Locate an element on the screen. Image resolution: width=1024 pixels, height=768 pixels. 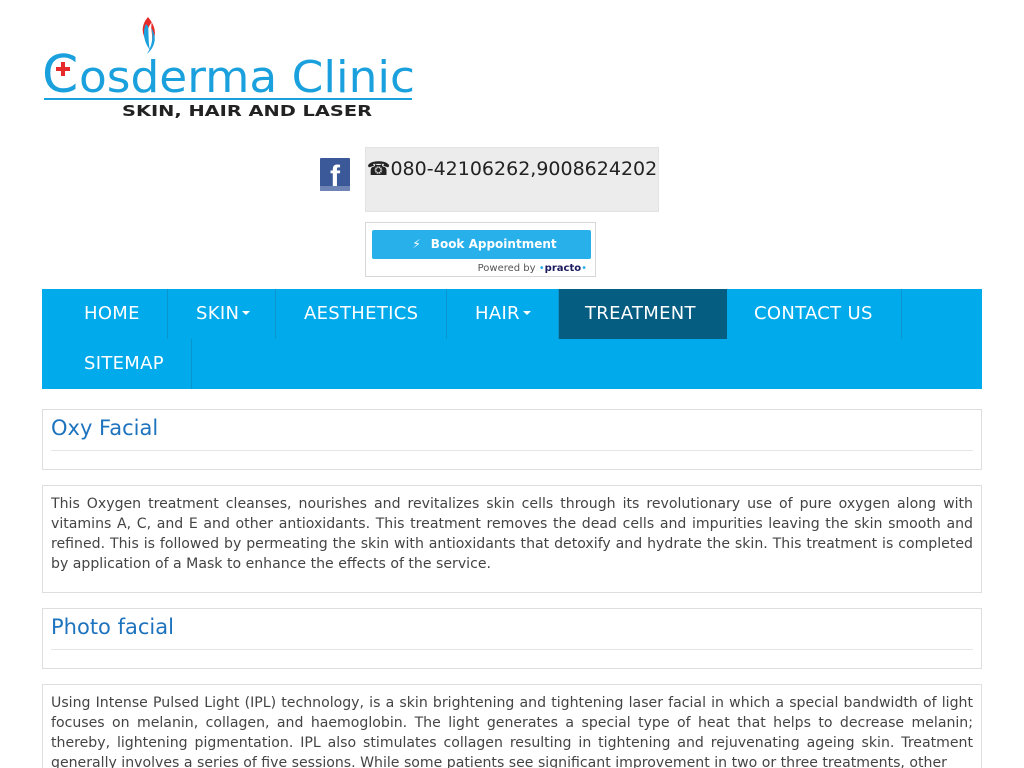
nav-contact-label: CONTACT US is located at coordinates (813, 313).